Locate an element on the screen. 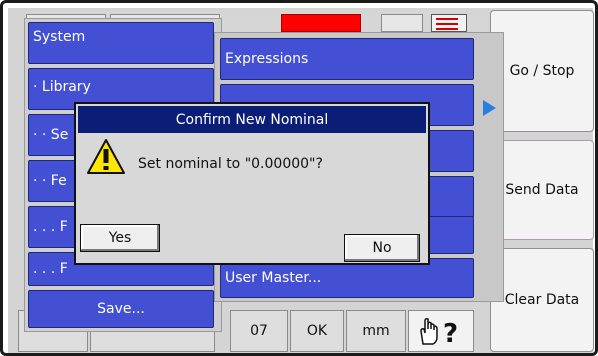 This screenshot has height=356, width=598. menu-item-fe-label: · · Fe is located at coordinates (50, 181).